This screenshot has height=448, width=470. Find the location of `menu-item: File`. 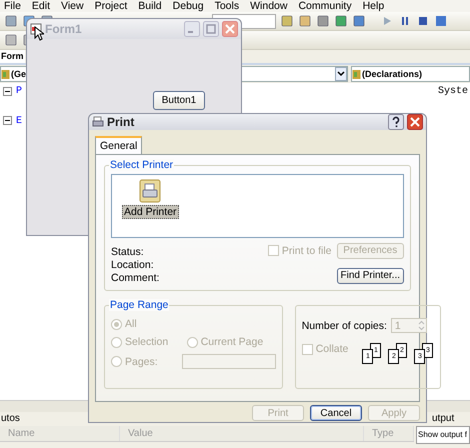

menu-item: File is located at coordinates (14, 6).